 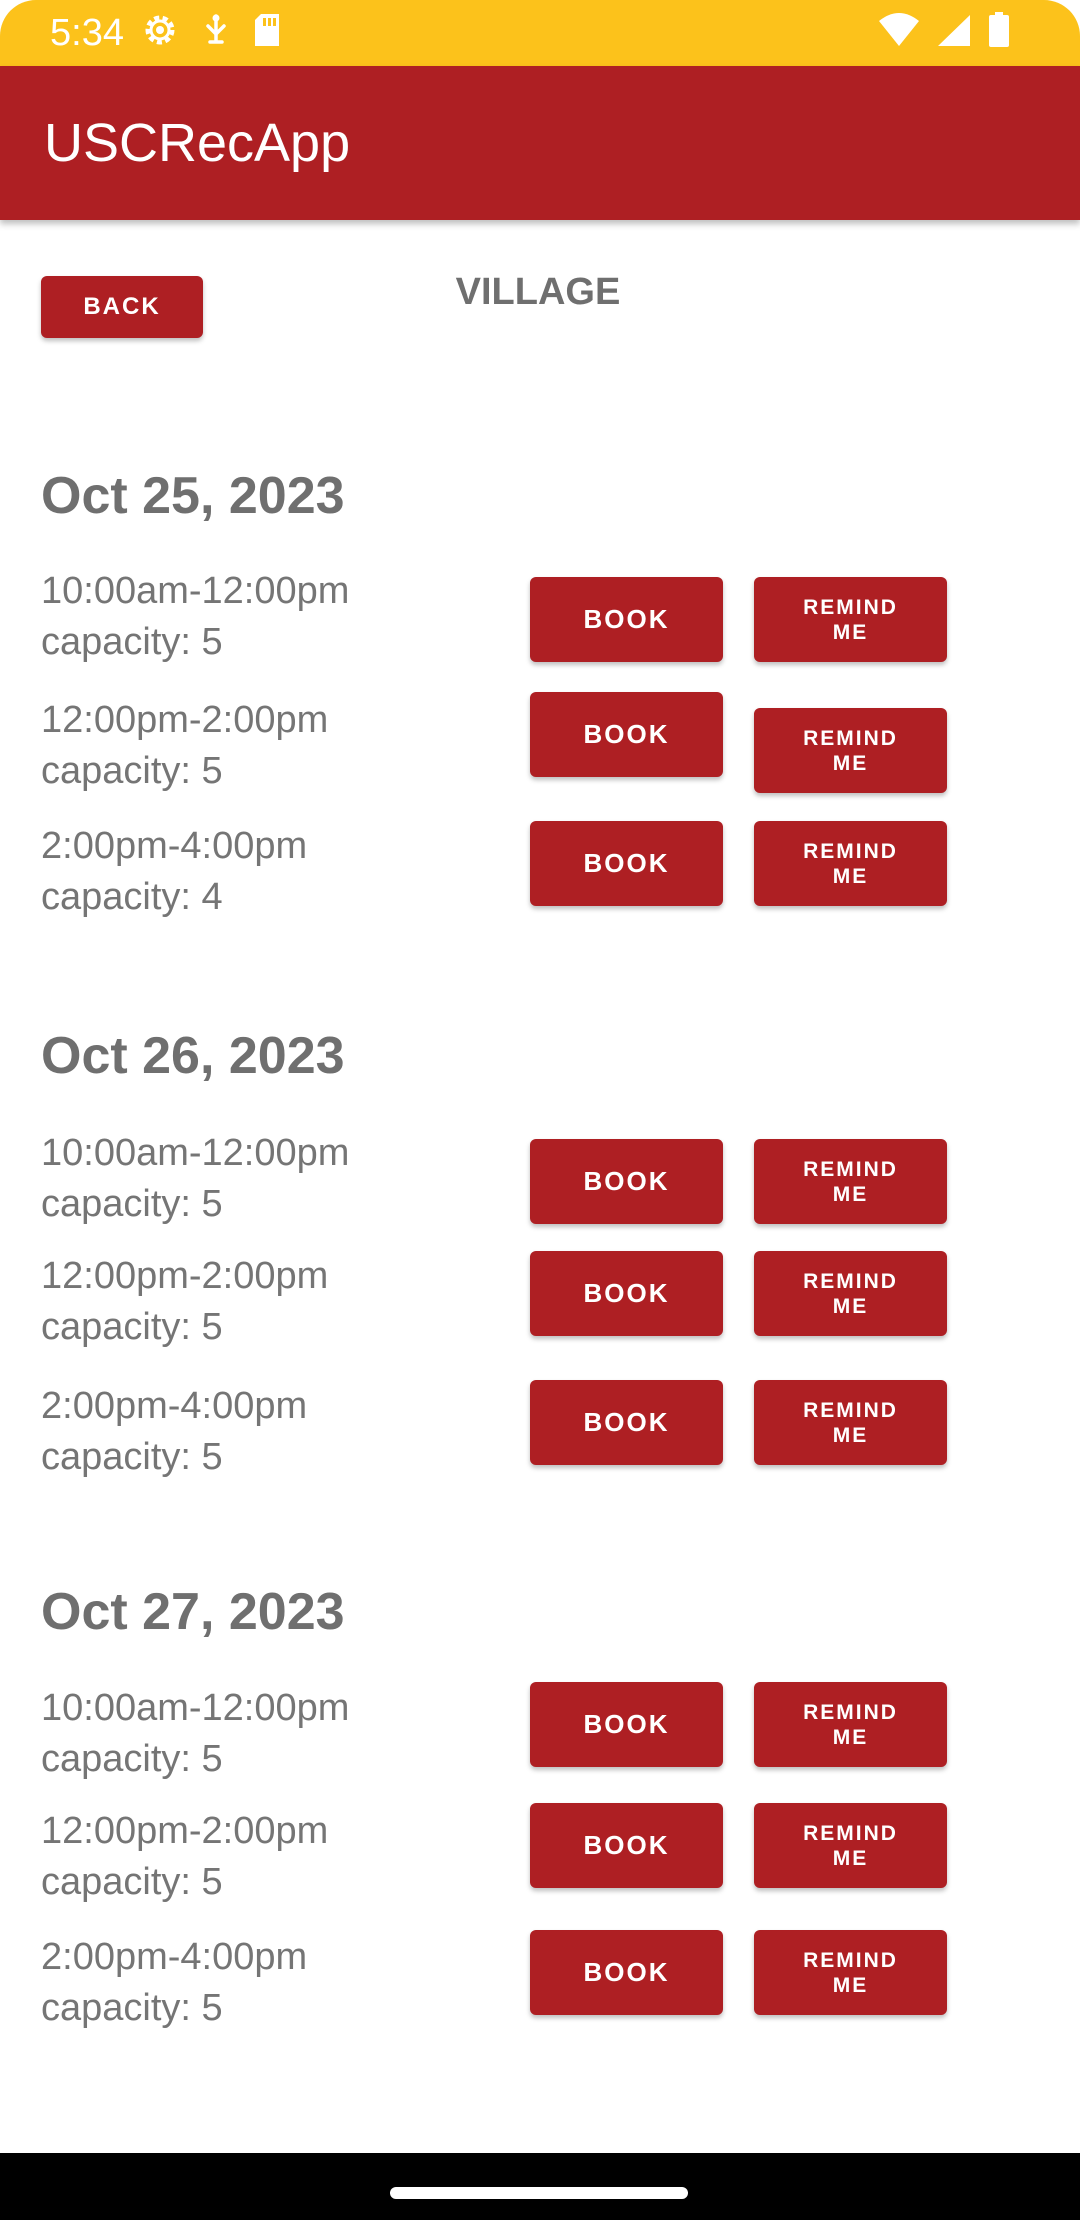 What do you see at coordinates (539, 2193) in the screenshot?
I see `home-gesture-handle` at bounding box center [539, 2193].